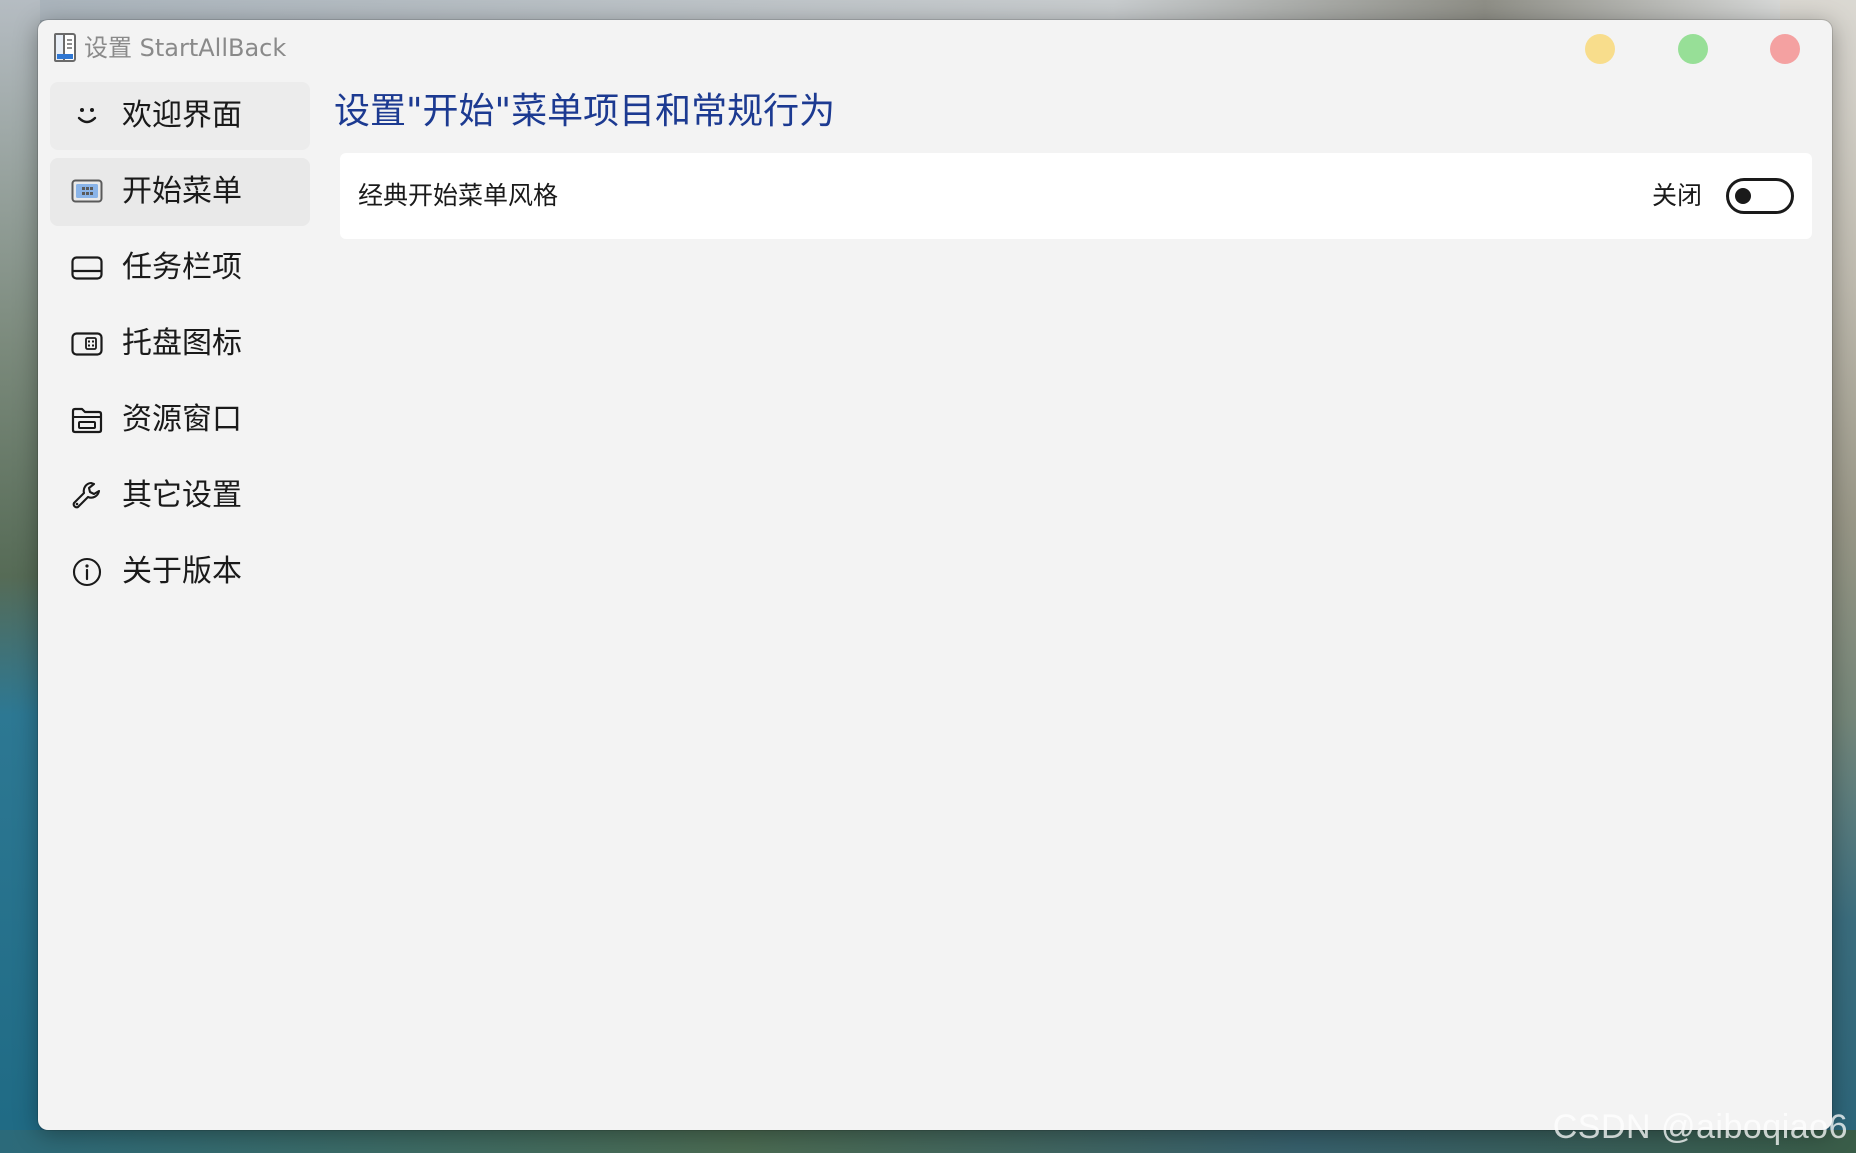 This screenshot has height=1153, width=1856. I want to click on sidebar-item-tray: 托盘图标, so click(180, 344).